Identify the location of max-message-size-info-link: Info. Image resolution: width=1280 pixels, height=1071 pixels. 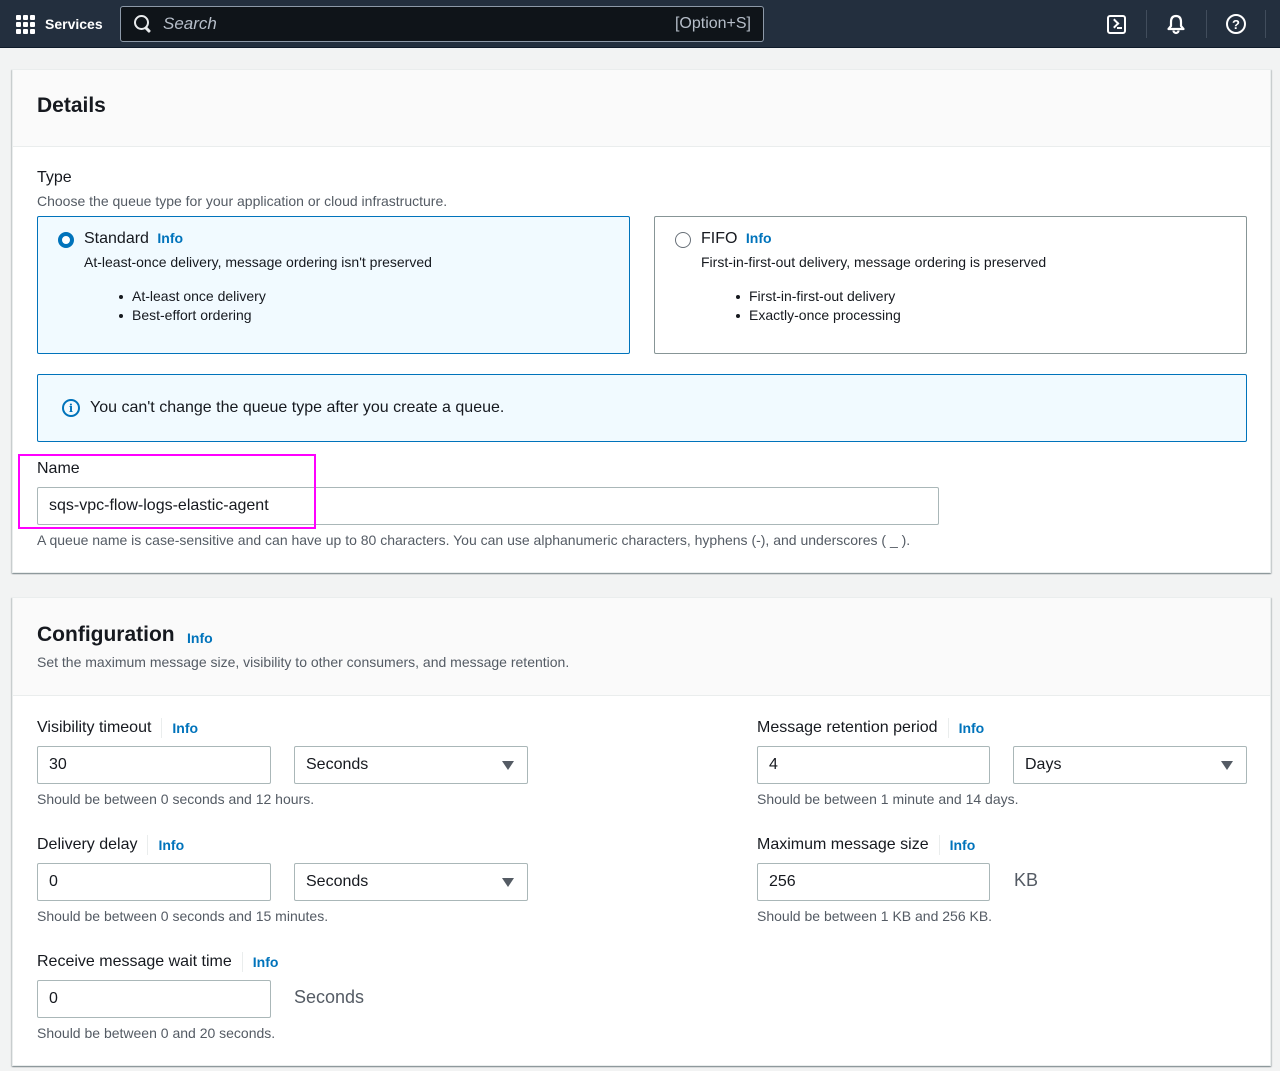
(963, 845).